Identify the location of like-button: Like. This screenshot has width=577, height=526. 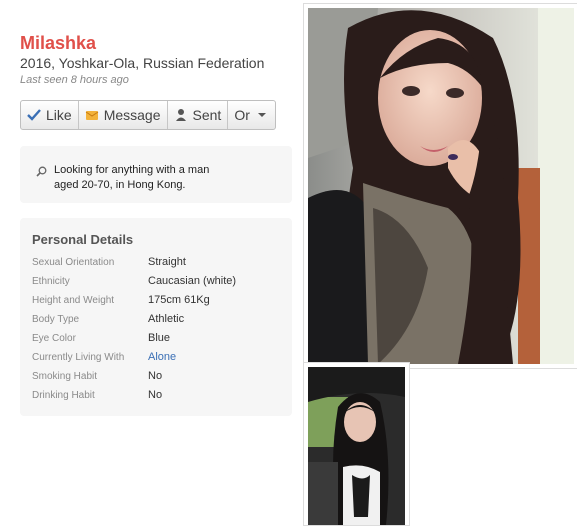
(50, 115).